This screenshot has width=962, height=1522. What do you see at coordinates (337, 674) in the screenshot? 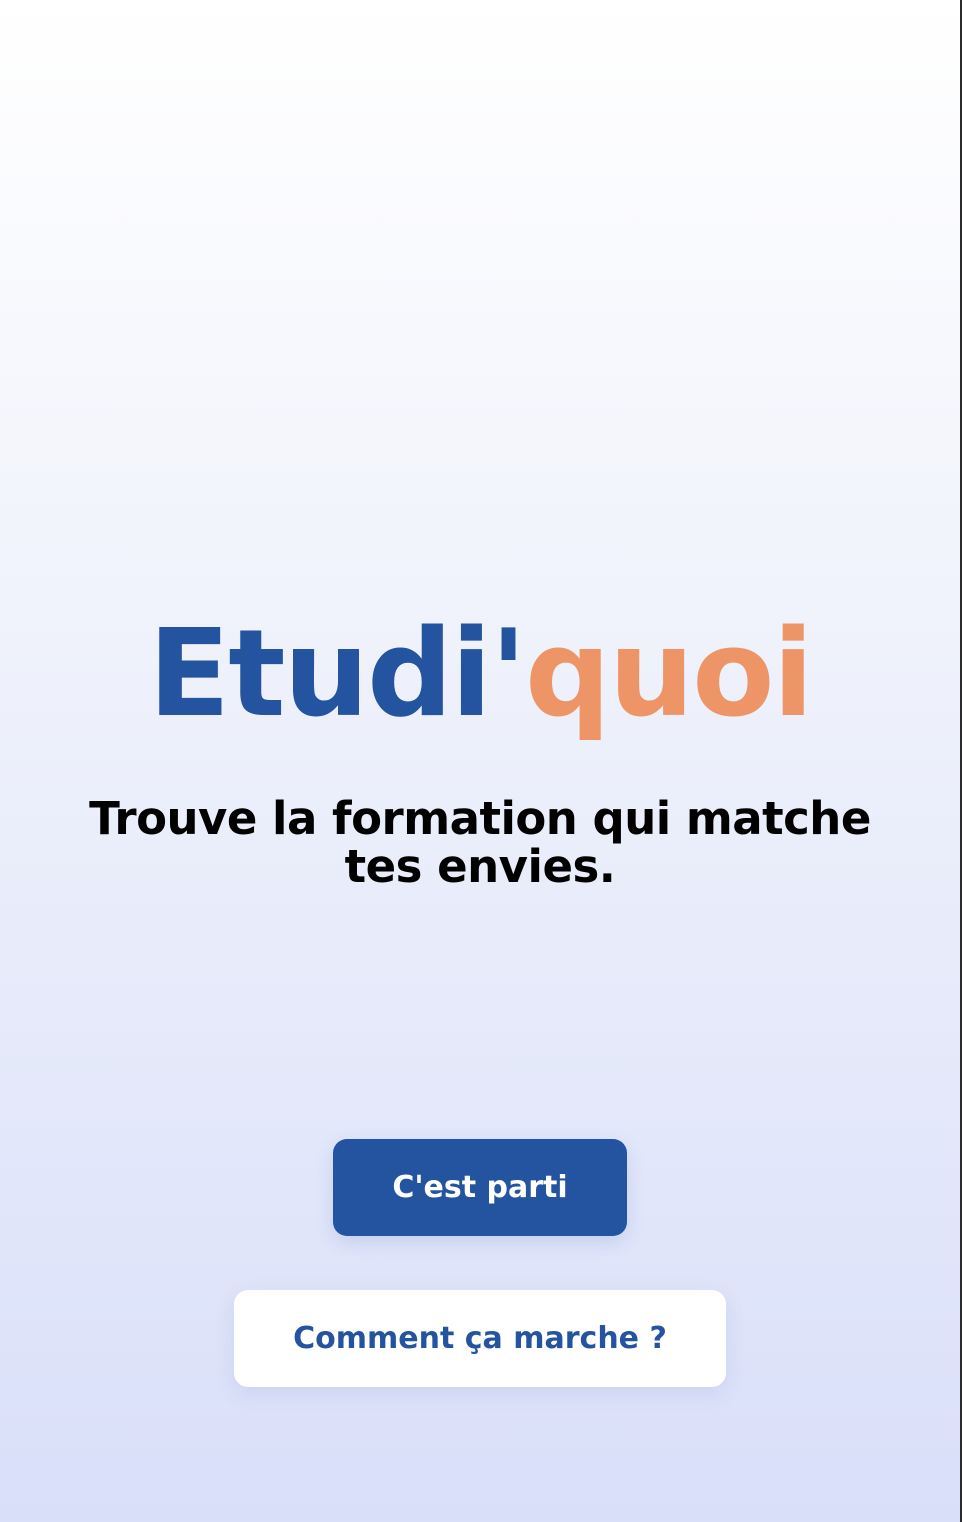
I see `logo-text-etudi: Etudi'` at bounding box center [337, 674].